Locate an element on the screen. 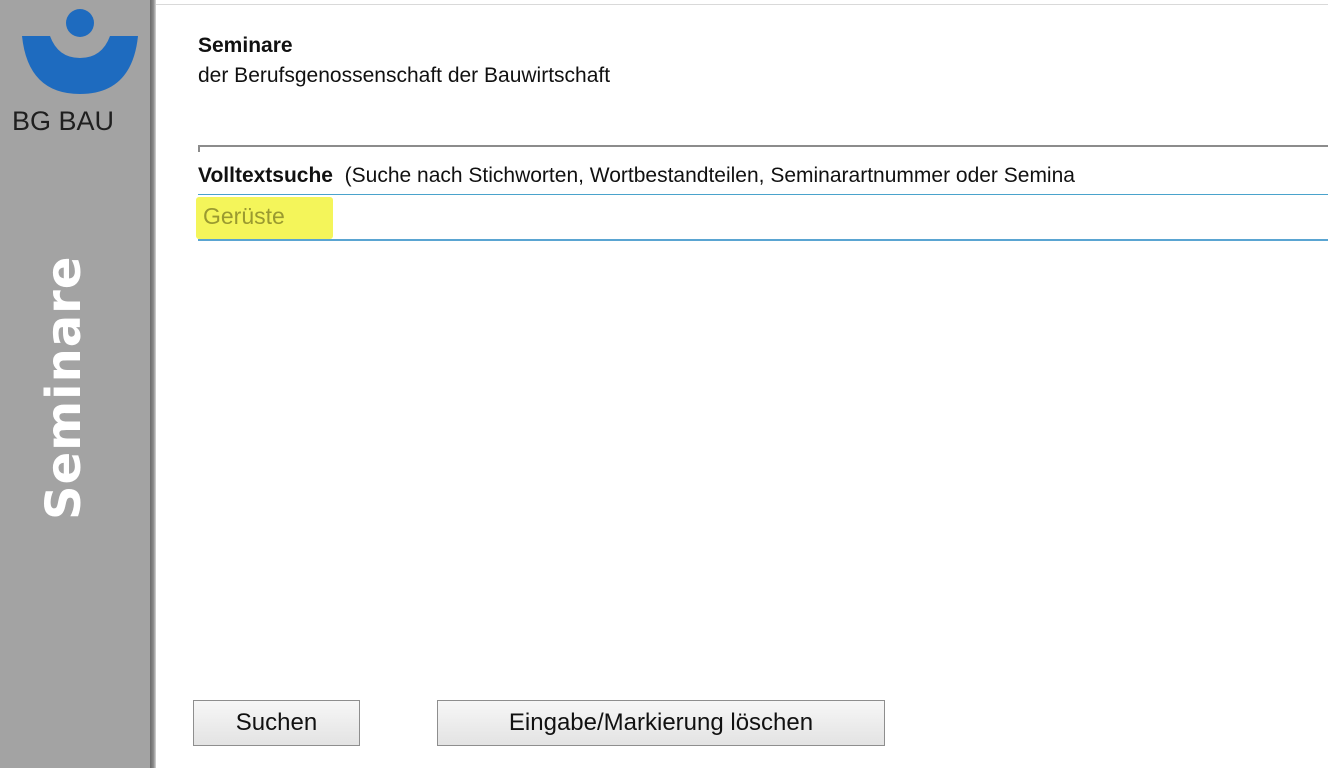 Image resolution: width=1328 pixels, height=768 pixels. logo-text: BG BAU is located at coordinates (63, 121).